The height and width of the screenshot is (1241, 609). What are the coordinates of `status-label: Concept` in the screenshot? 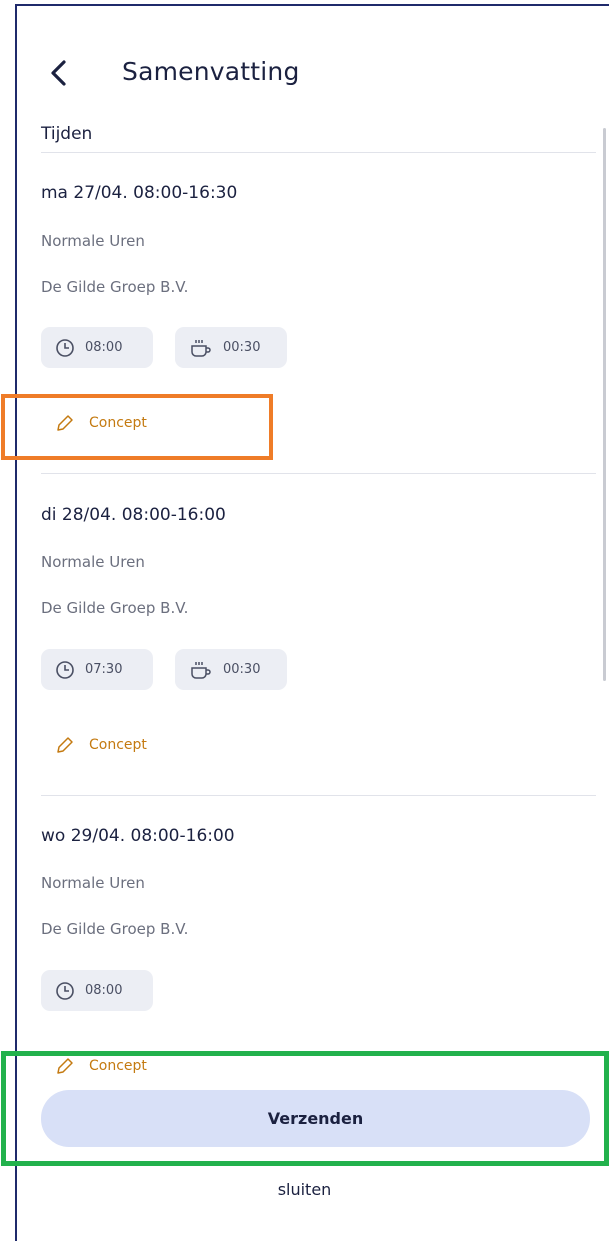 It's located at (118, 745).